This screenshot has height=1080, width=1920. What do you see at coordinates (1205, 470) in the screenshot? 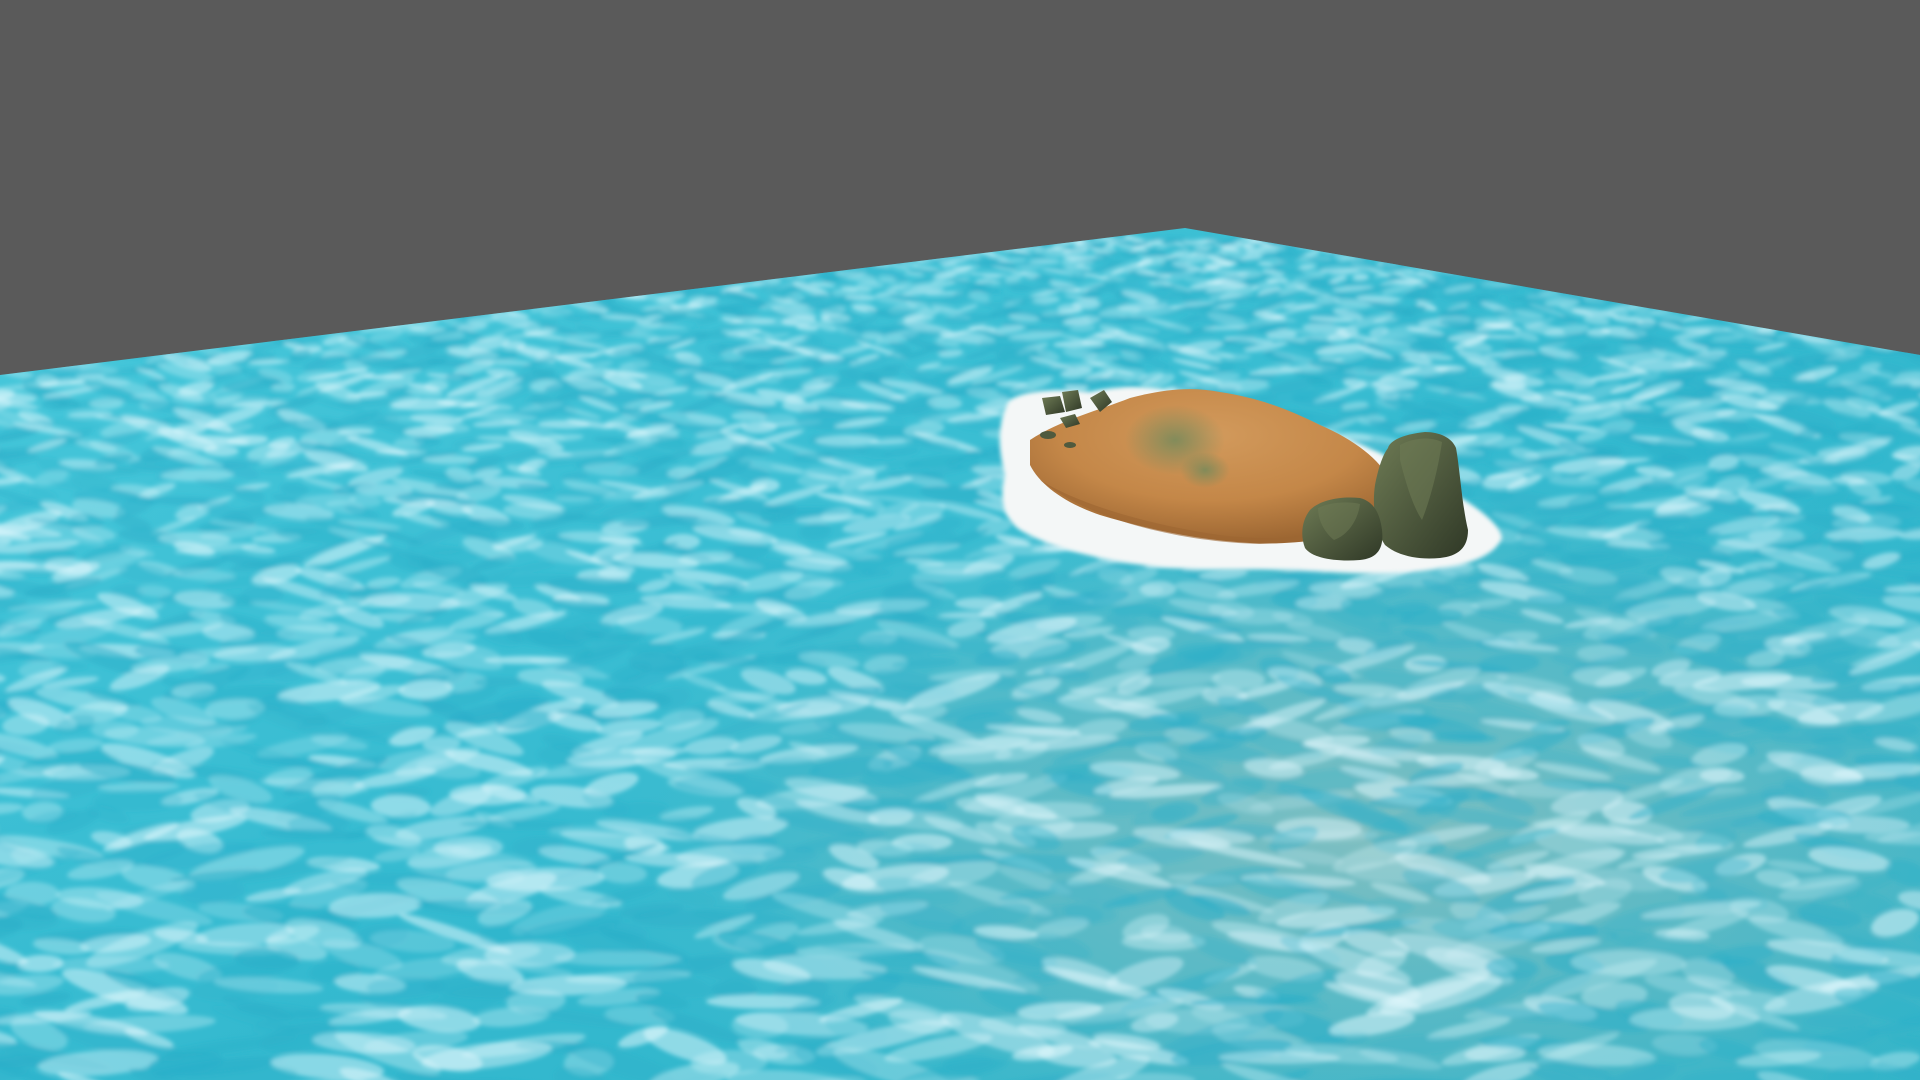
I see `island-moss-streak` at bounding box center [1205, 470].